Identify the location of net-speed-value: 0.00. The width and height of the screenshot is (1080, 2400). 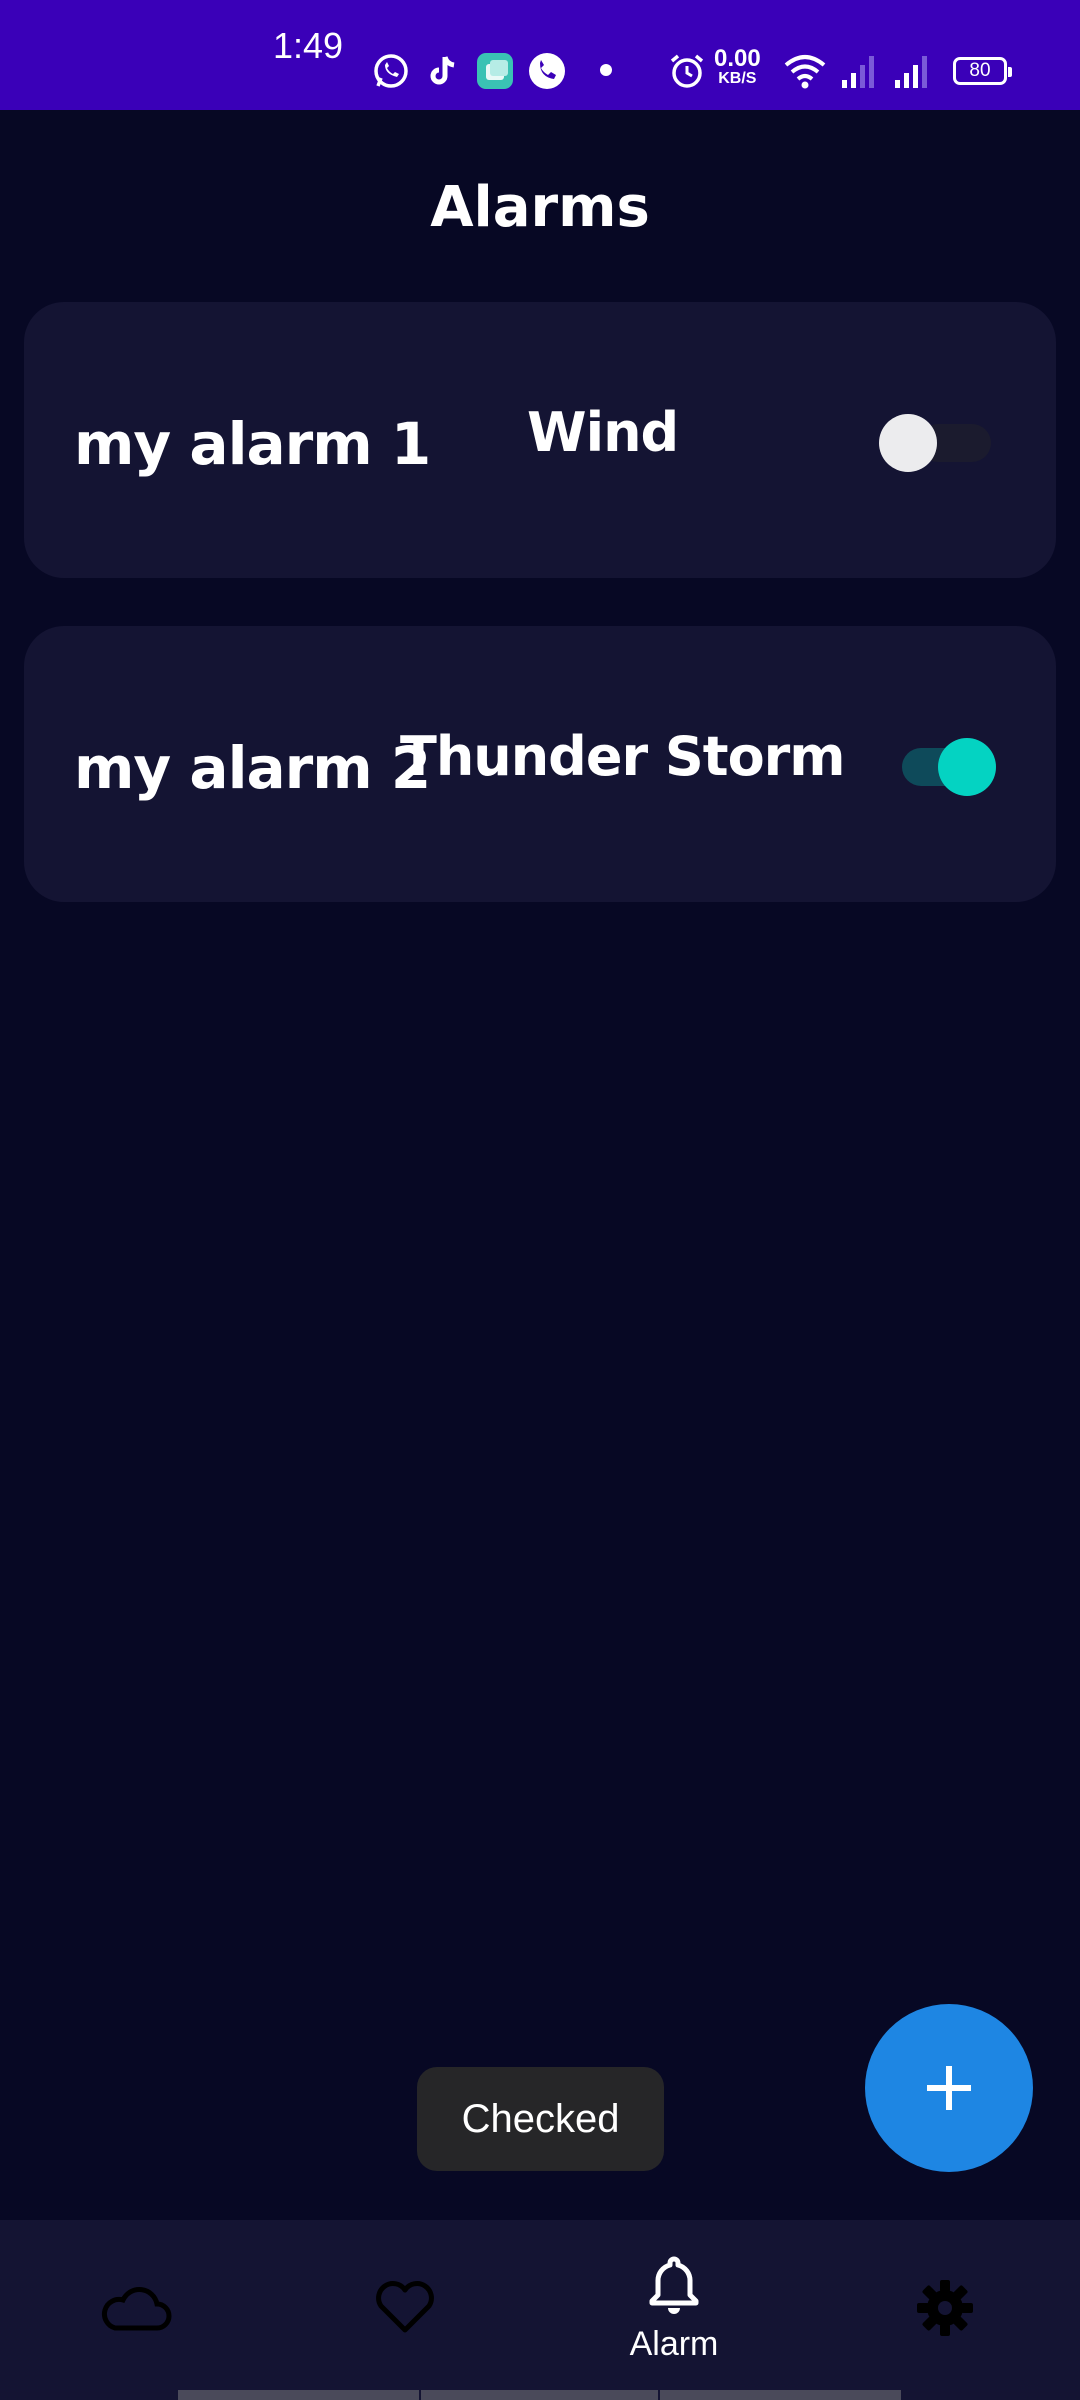
(737, 58).